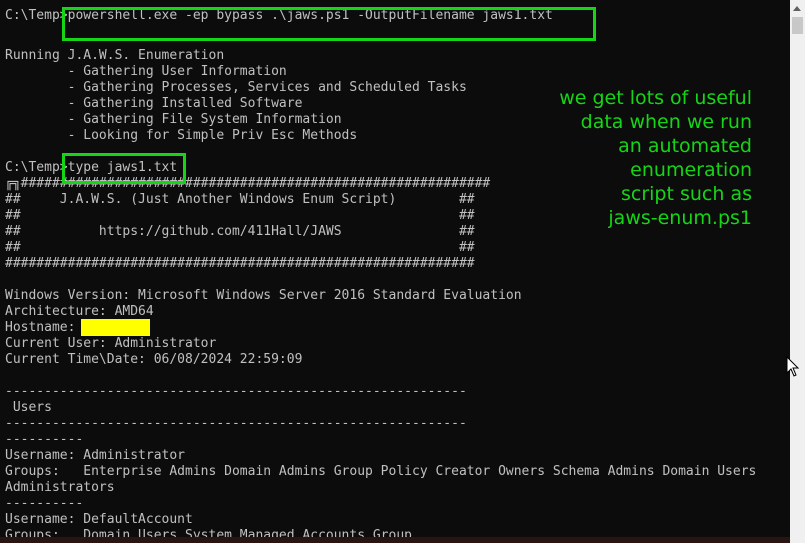 Image resolution: width=805 pixels, height=543 pixels. Describe the element at coordinates (115, 55) in the screenshot. I see `output-line: Running J.A.W.S. Enumeration` at that location.